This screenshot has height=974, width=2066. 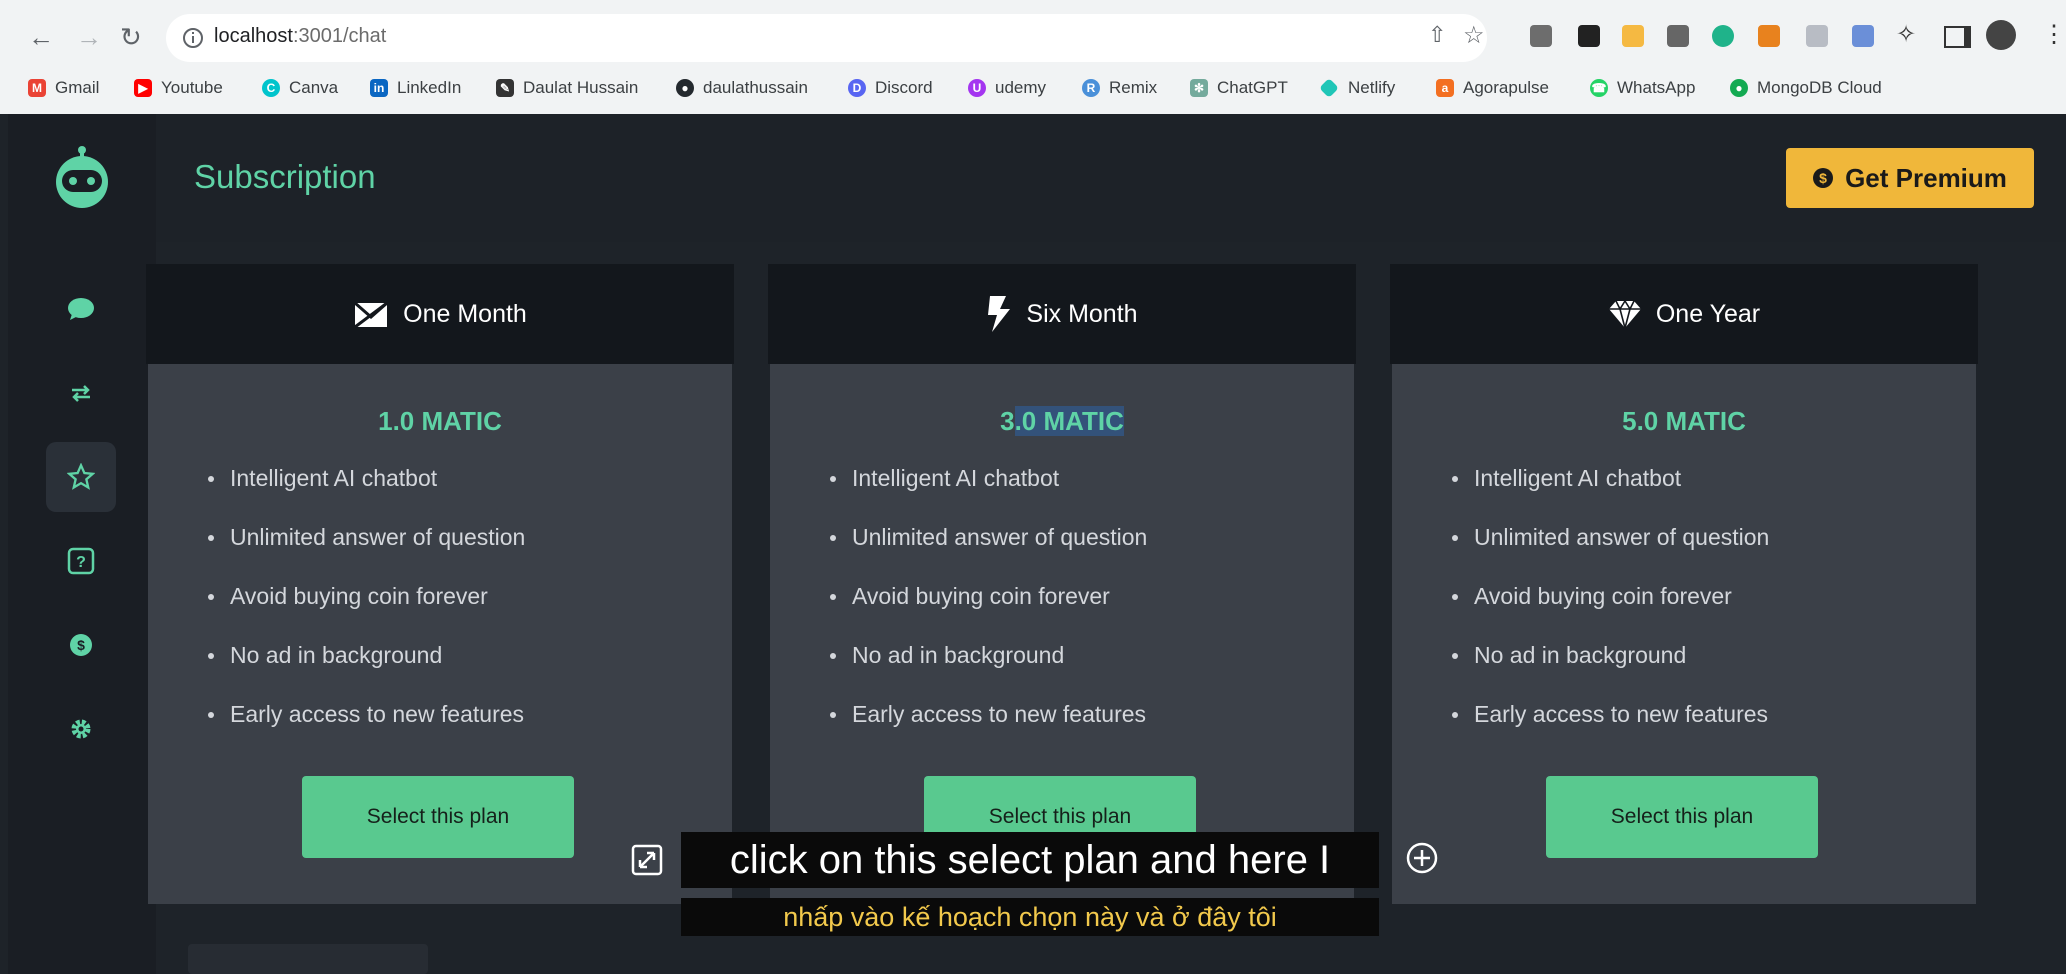 I want to click on lightning-icon, so click(x=999, y=314).